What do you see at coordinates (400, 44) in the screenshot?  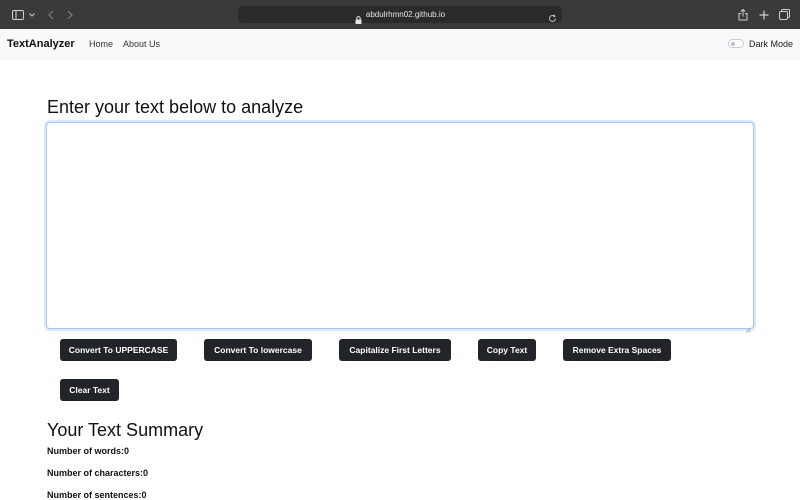 I see `navbar: TextAnalyzer Home About Us Dark Mode` at bounding box center [400, 44].